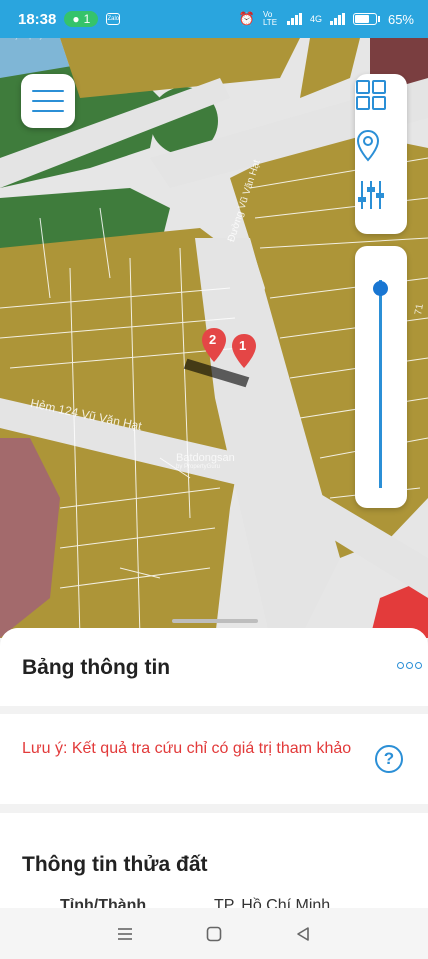  What do you see at coordinates (246, 18) in the screenshot?
I see `alarm-icon: ⏰` at bounding box center [246, 18].